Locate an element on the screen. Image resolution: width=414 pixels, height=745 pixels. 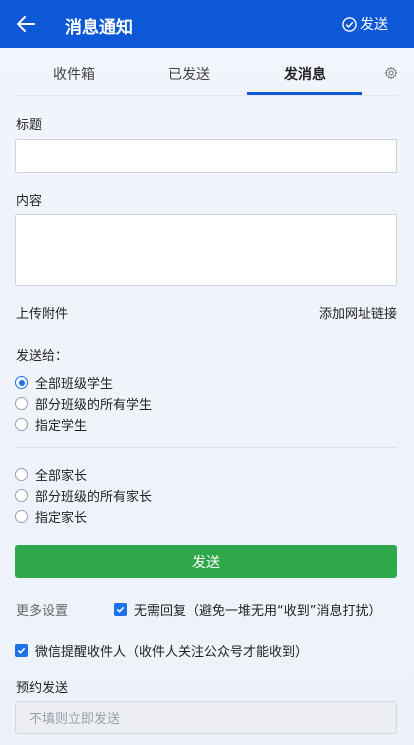
section-divider is located at coordinates (206, 447).